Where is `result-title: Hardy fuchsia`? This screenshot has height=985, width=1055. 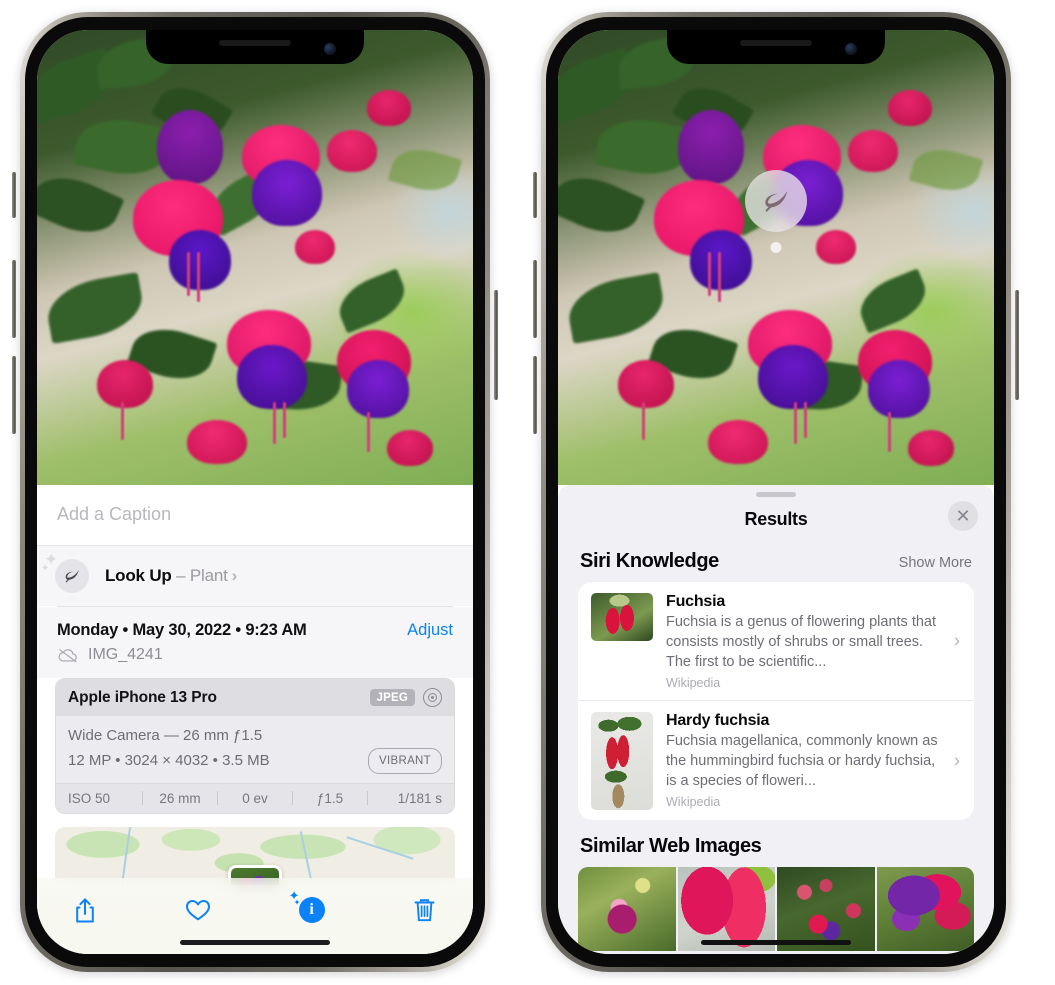
result-title: Hardy fuchsia is located at coordinates (718, 720).